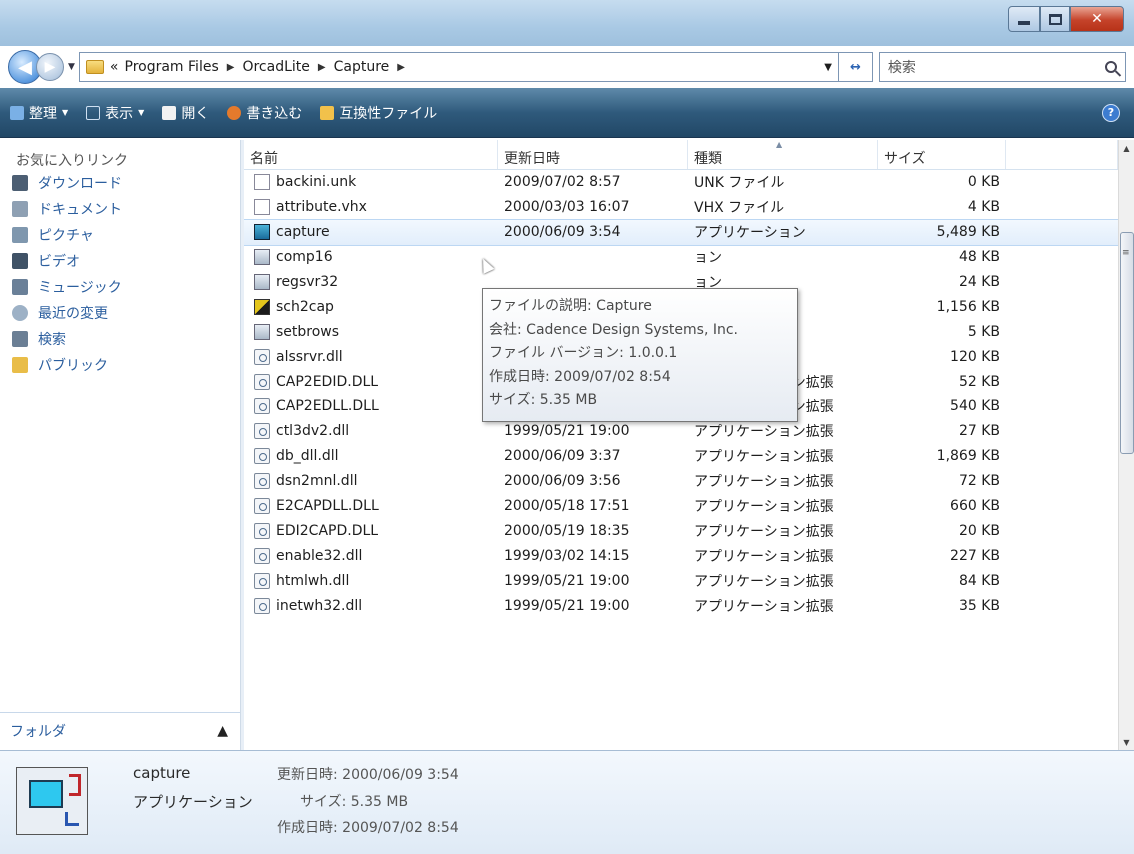 Image resolution: width=1134 pixels, height=854 pixels. I want to click on file-icon, so click(262, 207).